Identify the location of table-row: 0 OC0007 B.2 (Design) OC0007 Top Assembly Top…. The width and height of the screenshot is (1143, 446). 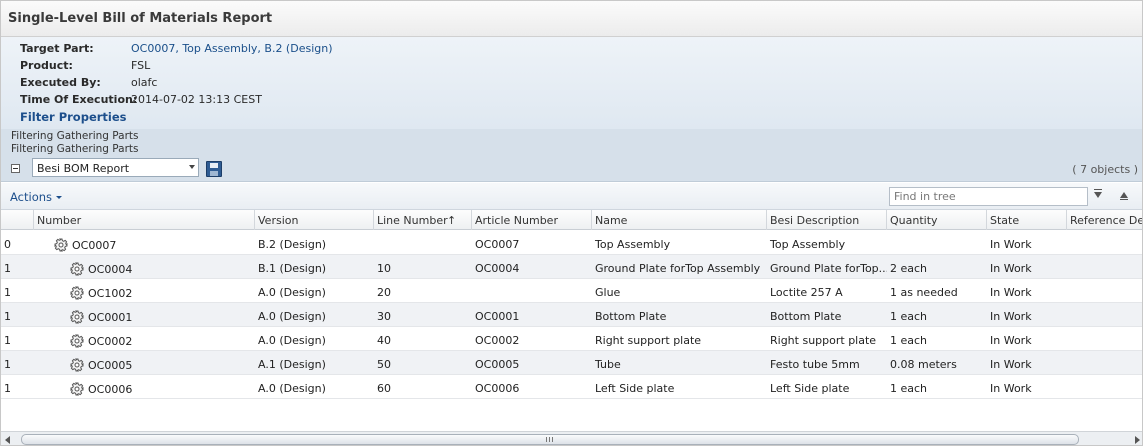
(571, 243).